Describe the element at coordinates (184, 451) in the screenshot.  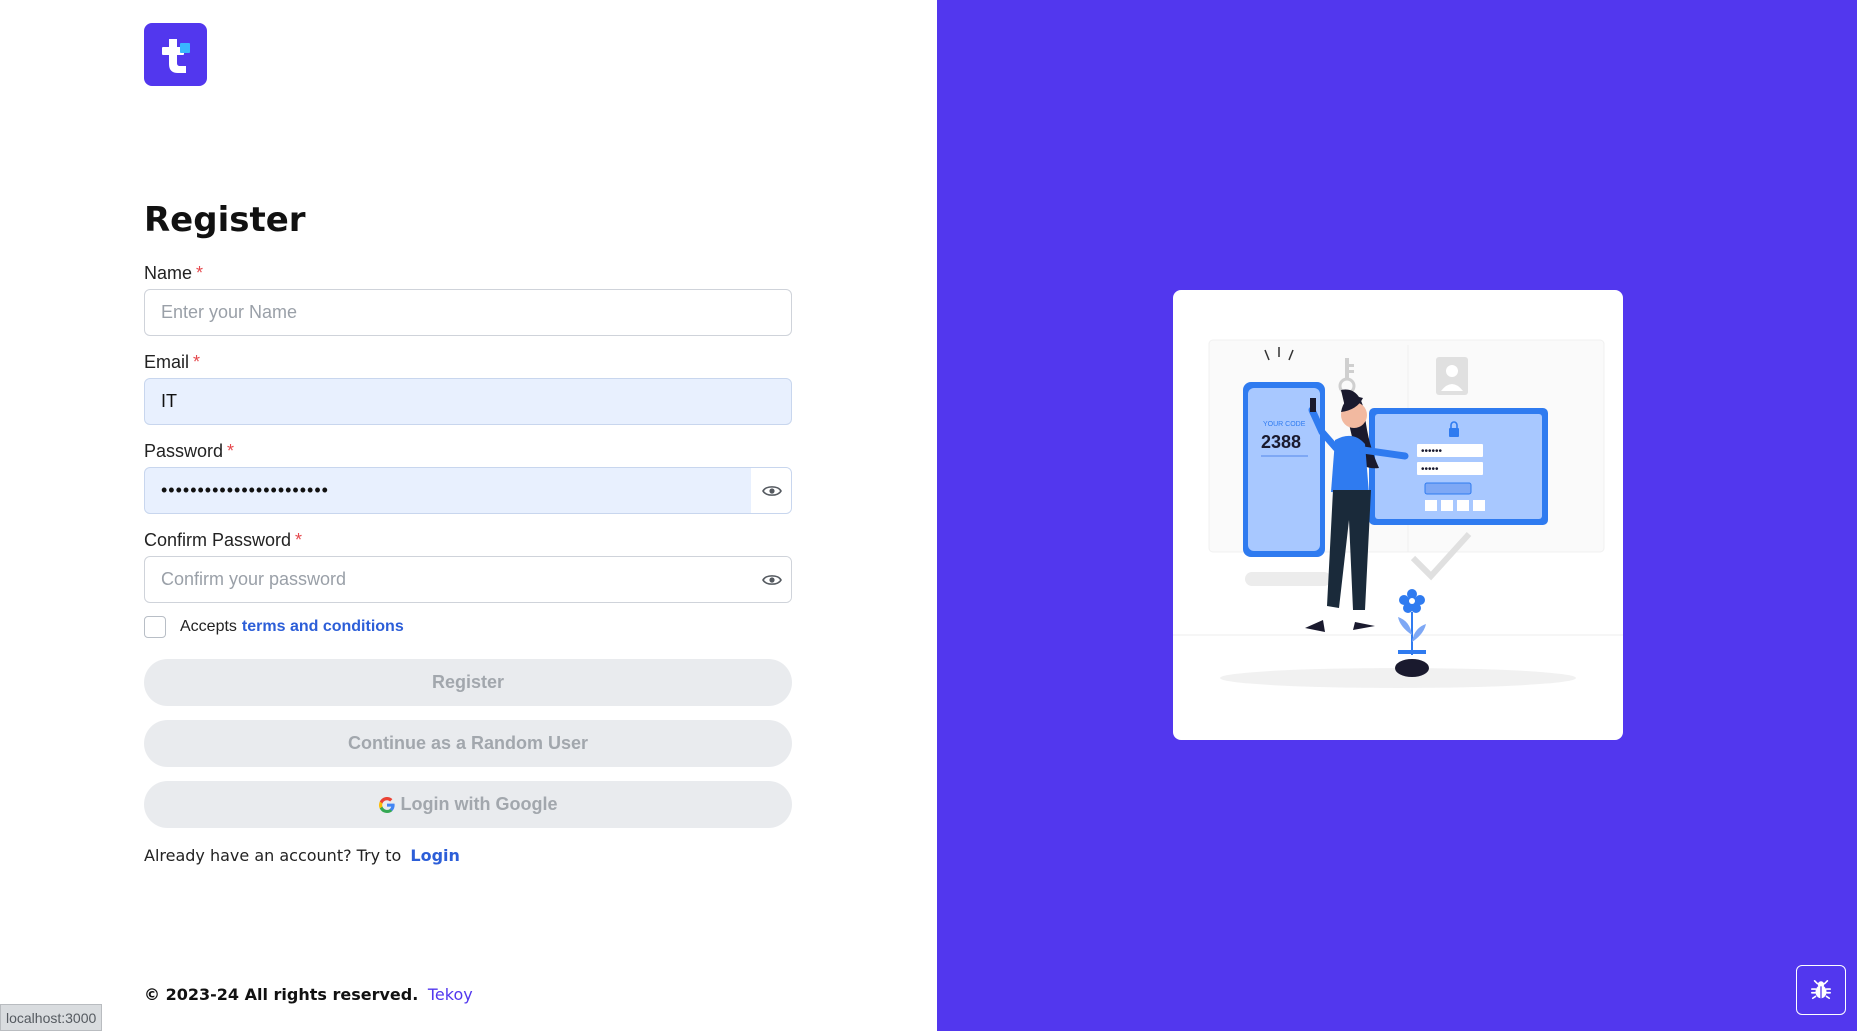
I see `password-label-text: Password` at that location.